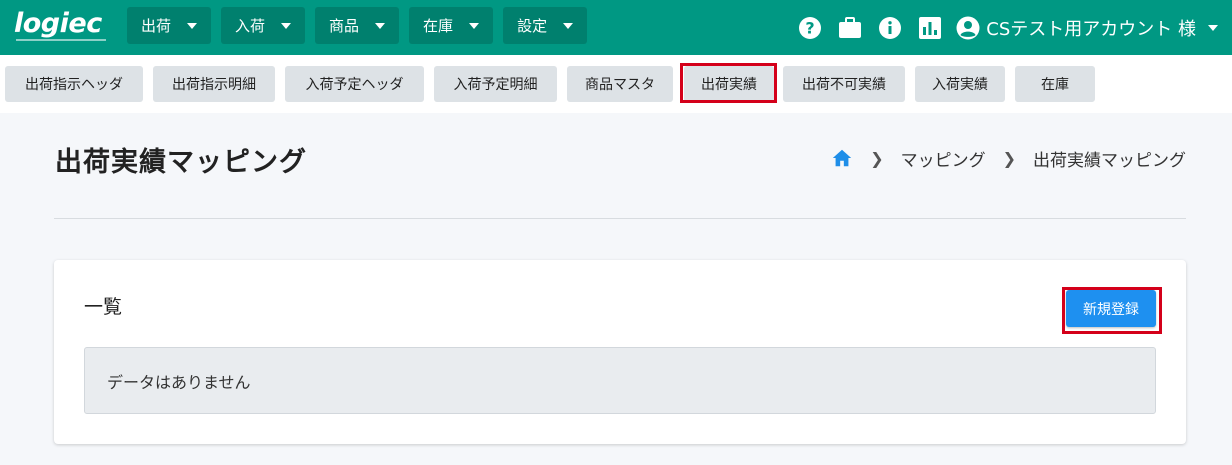 The height and width of the screenshot is (465, 1232). Describe the element at coordinates (438, 26) in the screenshot. I see `menu-inventory-label: 在庫` at that location.